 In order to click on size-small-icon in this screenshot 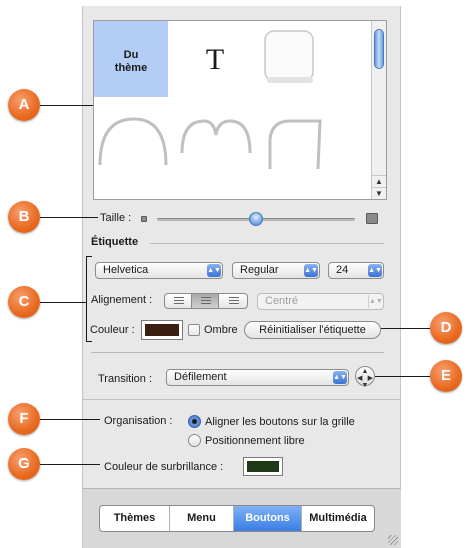, I will do `click(144, 219)`.